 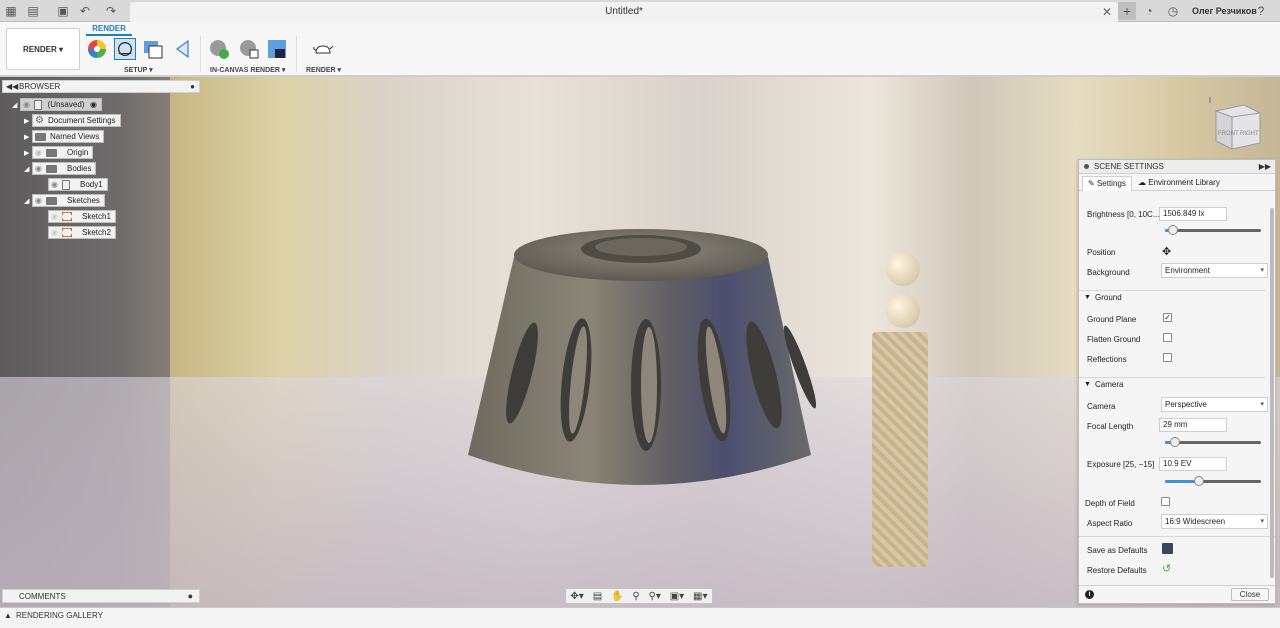 I want to click on display-settings-icon: ▣▾, so click(x=677, y=596).